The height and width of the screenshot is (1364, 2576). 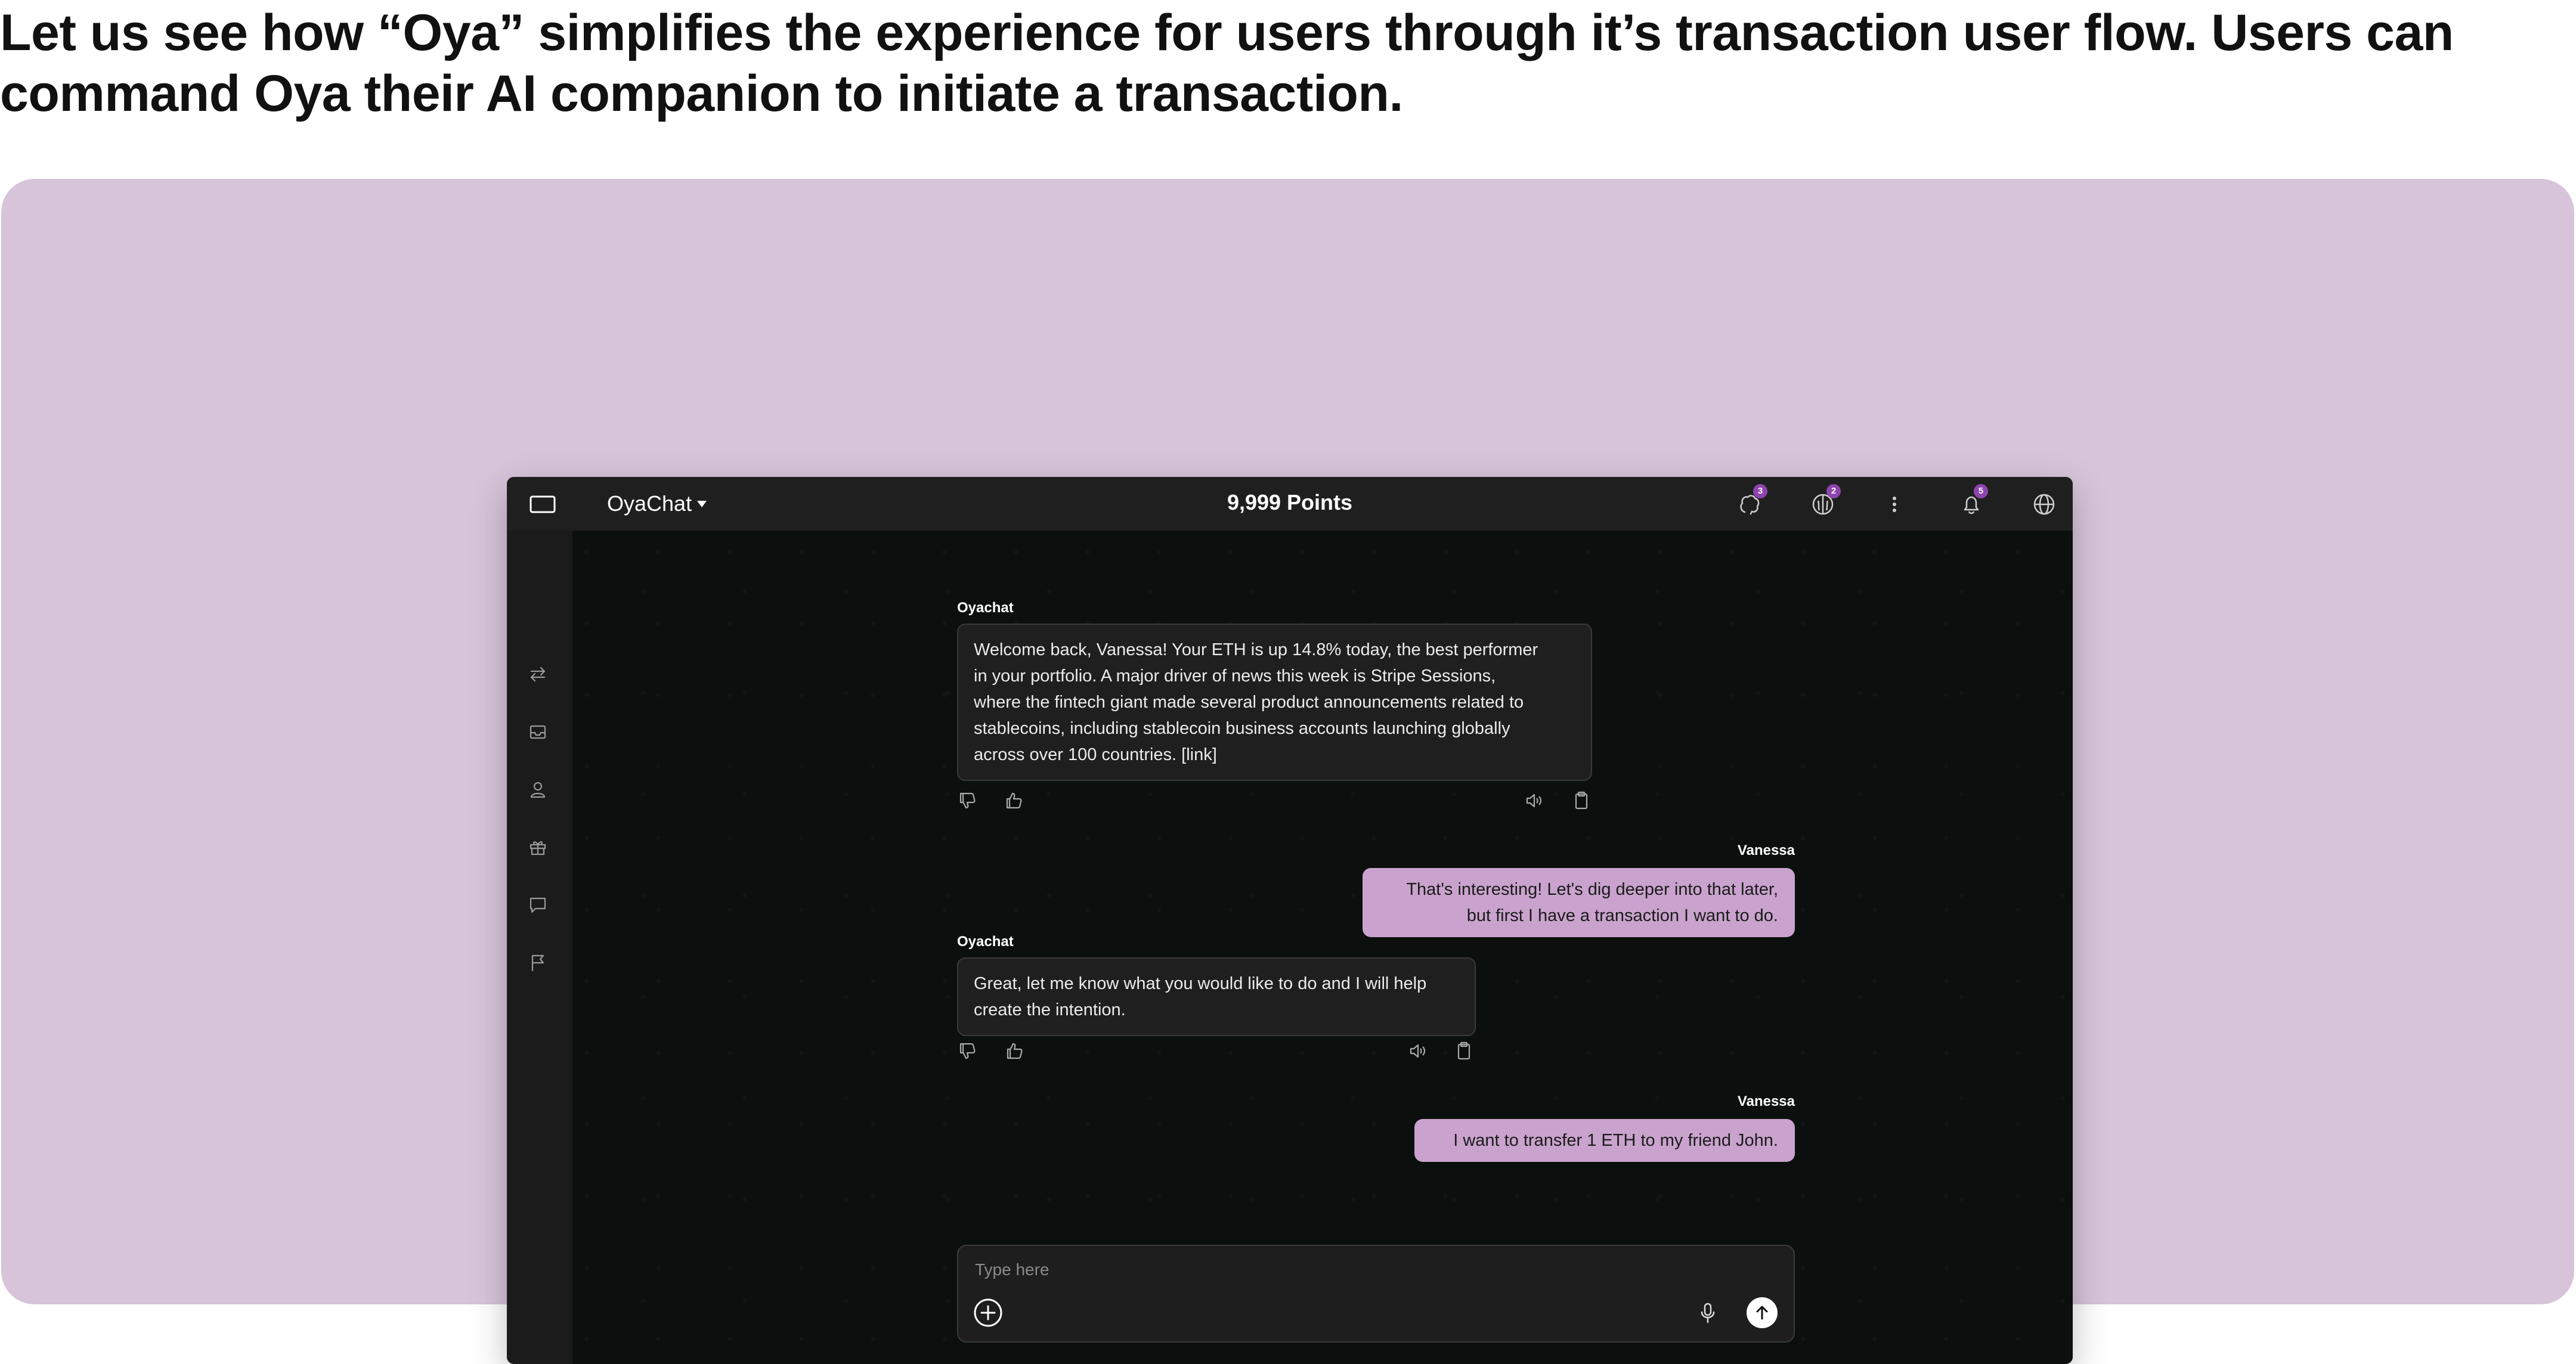 I want to click on send-button, so click(x=1763, y=1312).